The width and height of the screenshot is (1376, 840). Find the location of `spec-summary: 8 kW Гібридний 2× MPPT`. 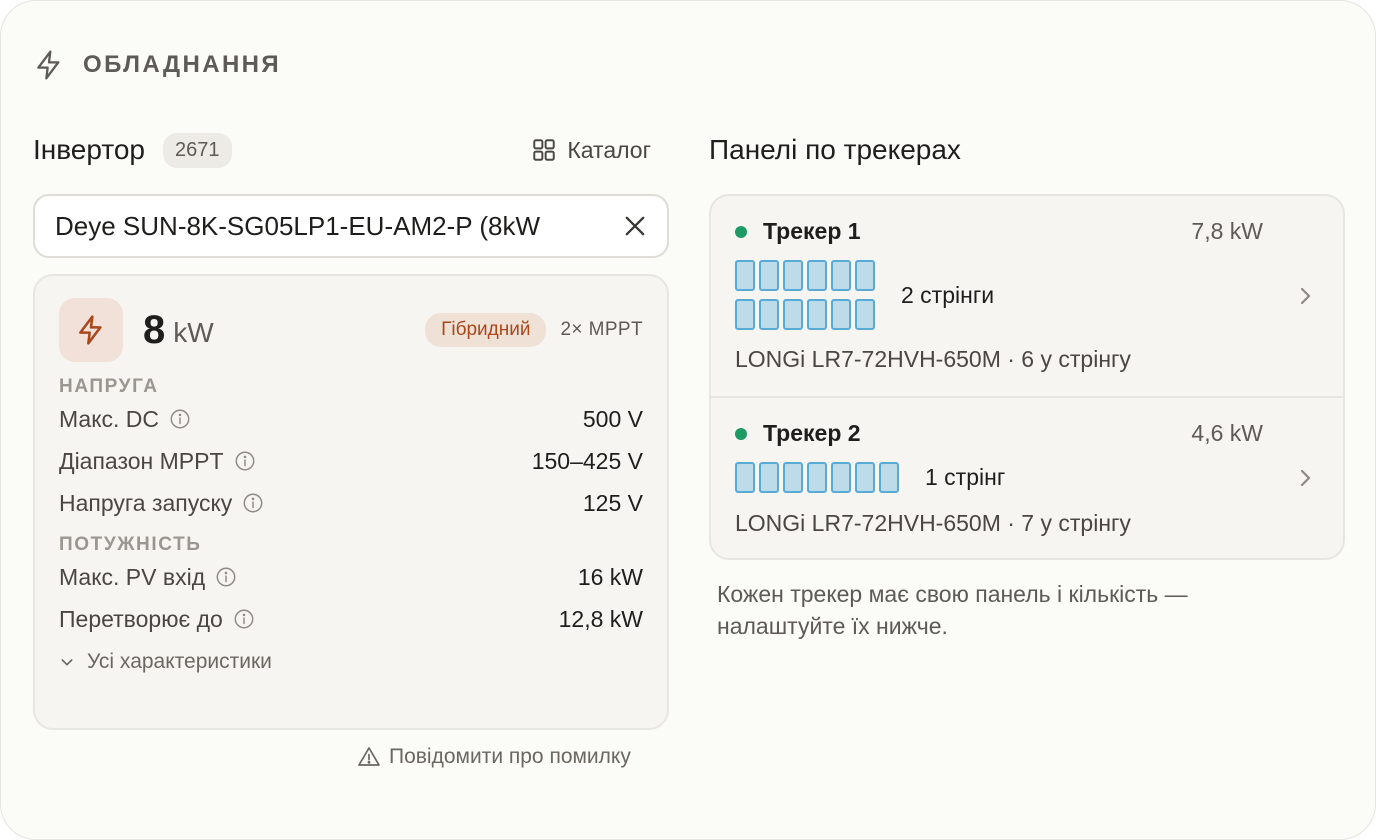

spec-summary: 8 kW Гібридний 2× MPPT is located at coordinates (351, 330).